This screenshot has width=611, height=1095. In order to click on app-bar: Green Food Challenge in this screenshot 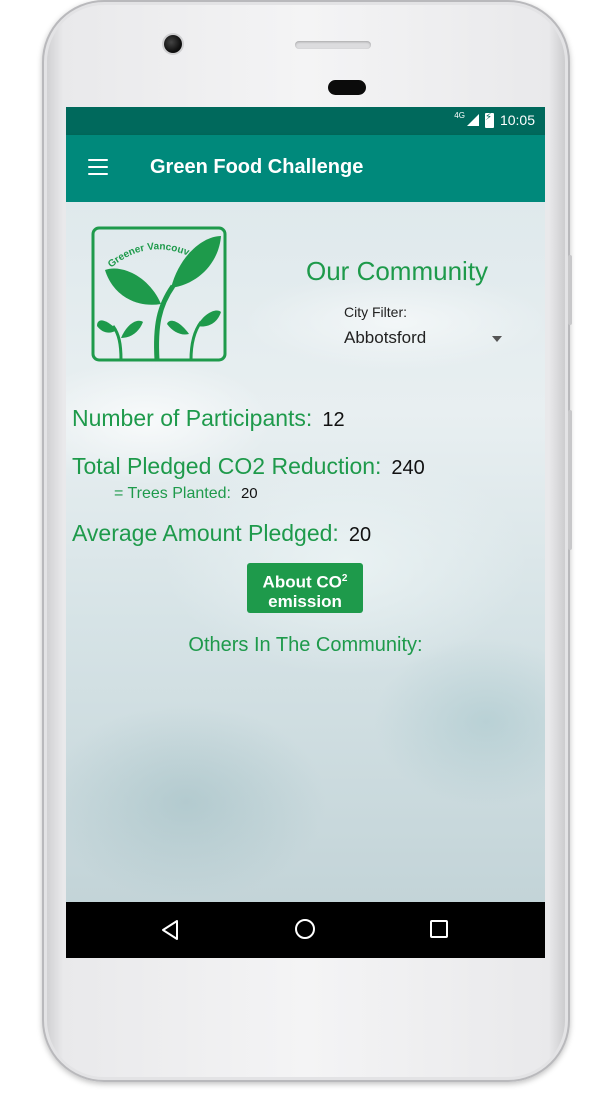, I will do `click(305, 168)`.